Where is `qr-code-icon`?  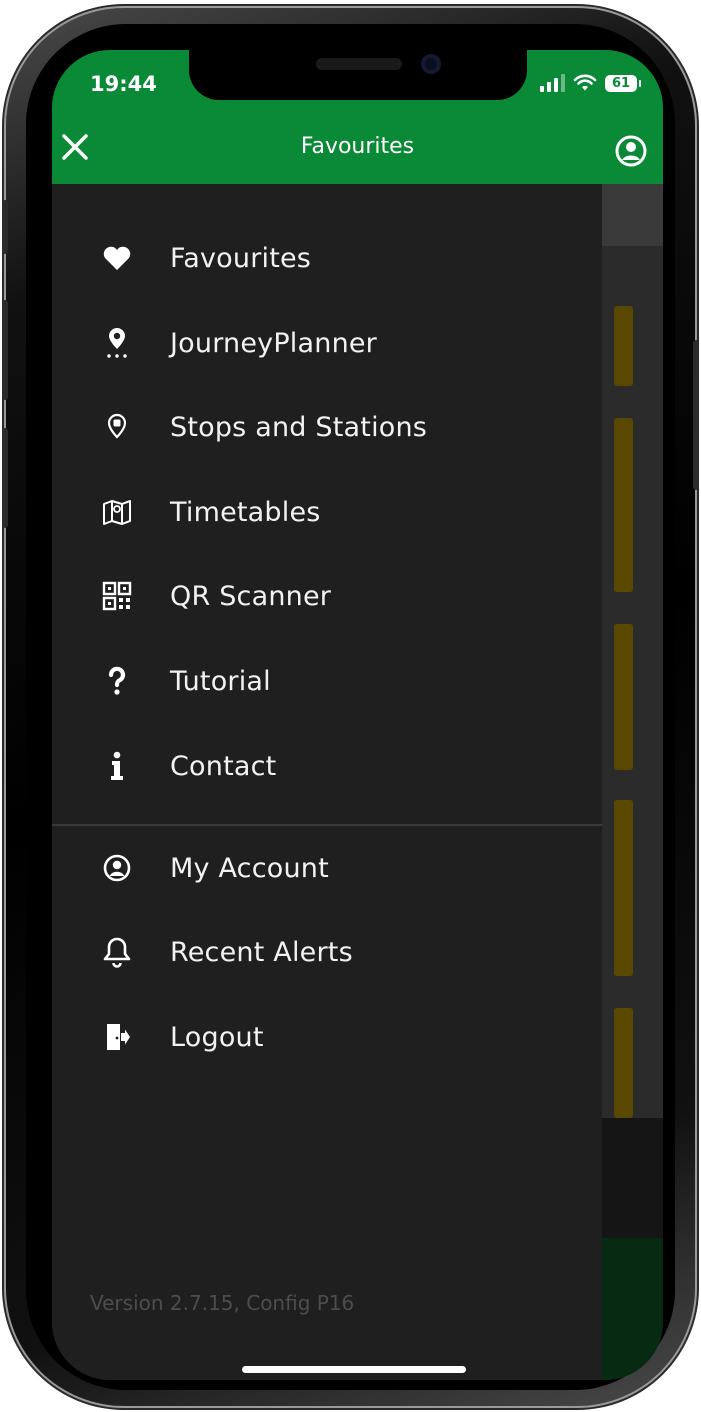
qr-code-icon is located at coordinates (117, 596).